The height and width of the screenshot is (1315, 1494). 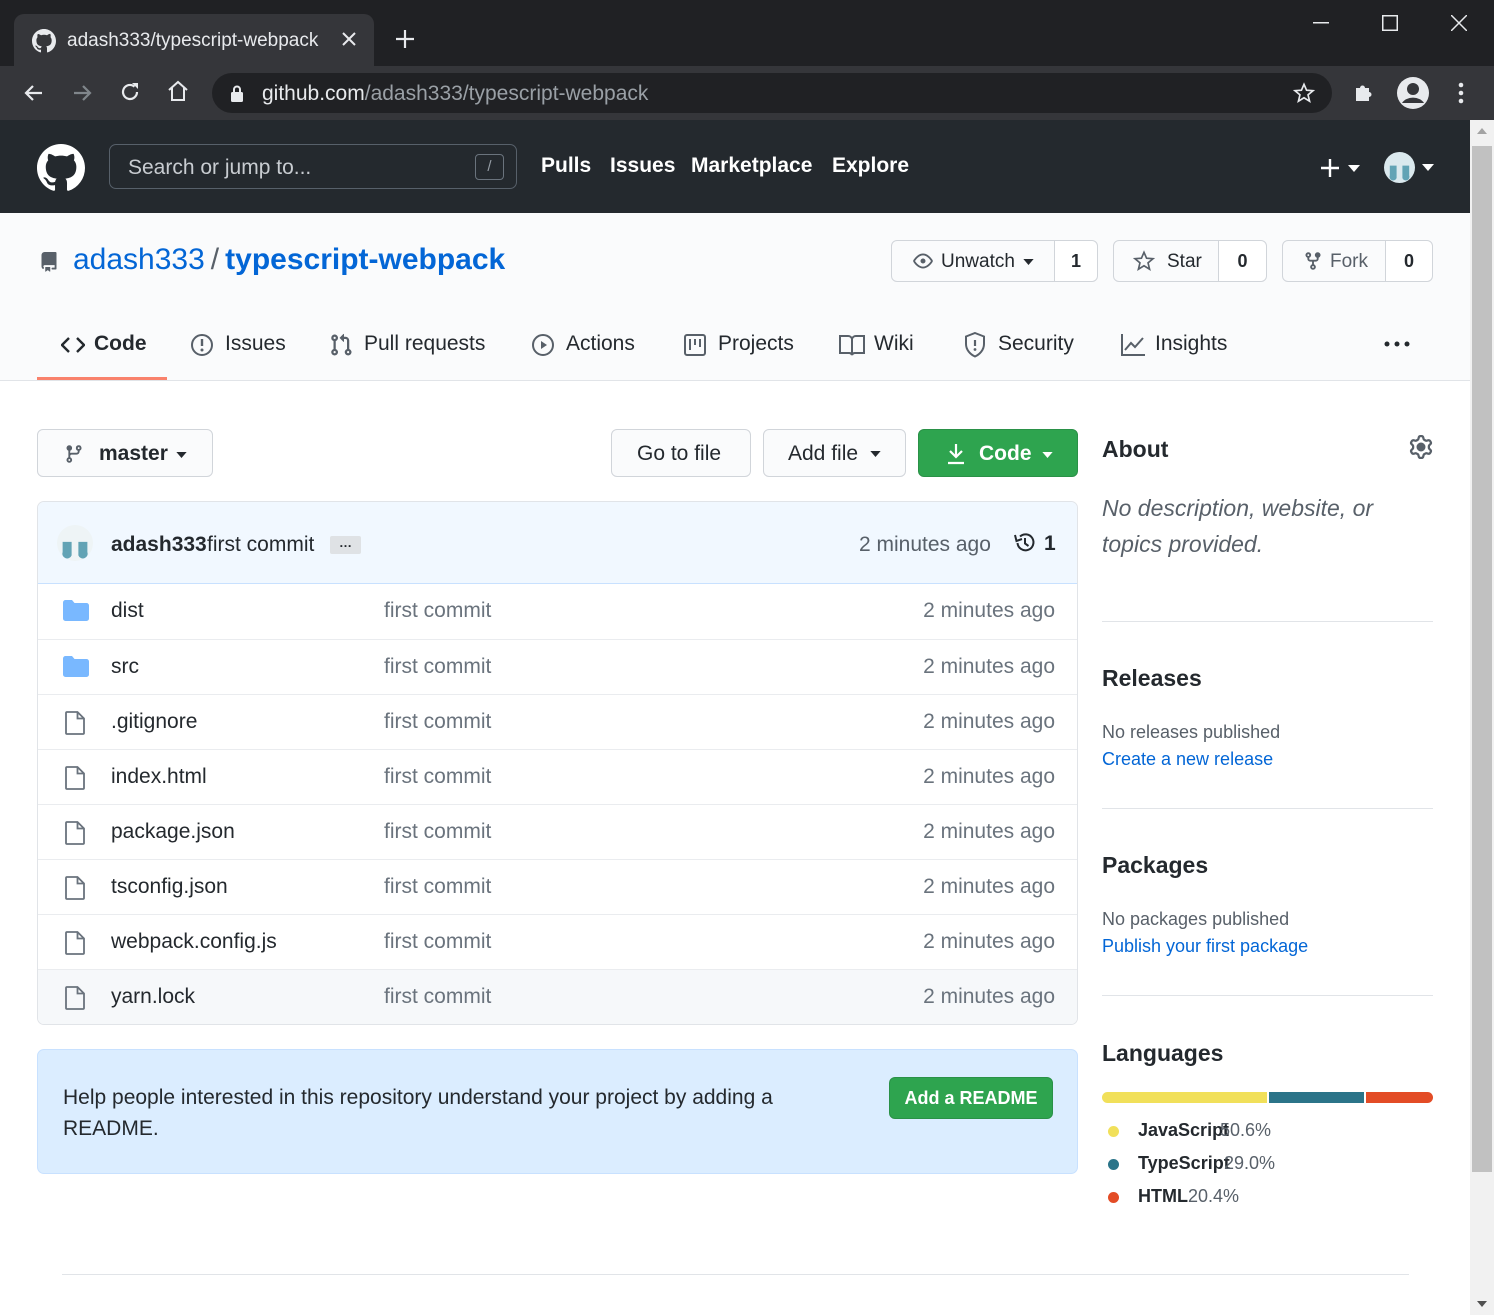 I want to click on add-readme-button: Add a README, so click(x=971, y=1098).